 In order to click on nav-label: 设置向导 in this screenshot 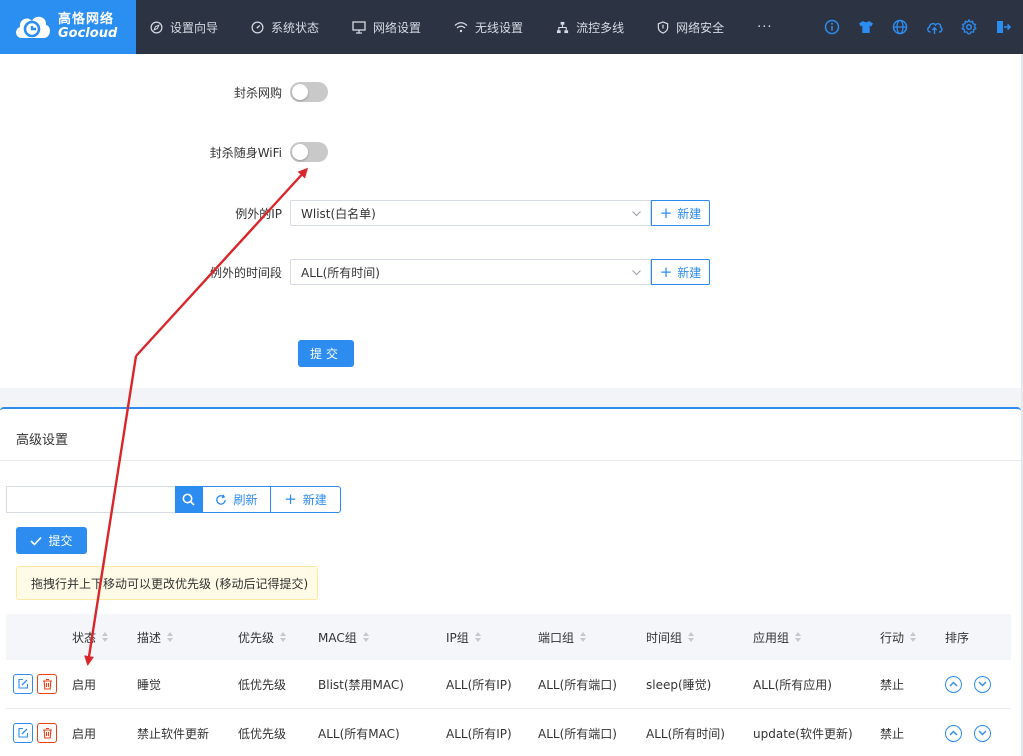, I will do `click(194, 27)`.